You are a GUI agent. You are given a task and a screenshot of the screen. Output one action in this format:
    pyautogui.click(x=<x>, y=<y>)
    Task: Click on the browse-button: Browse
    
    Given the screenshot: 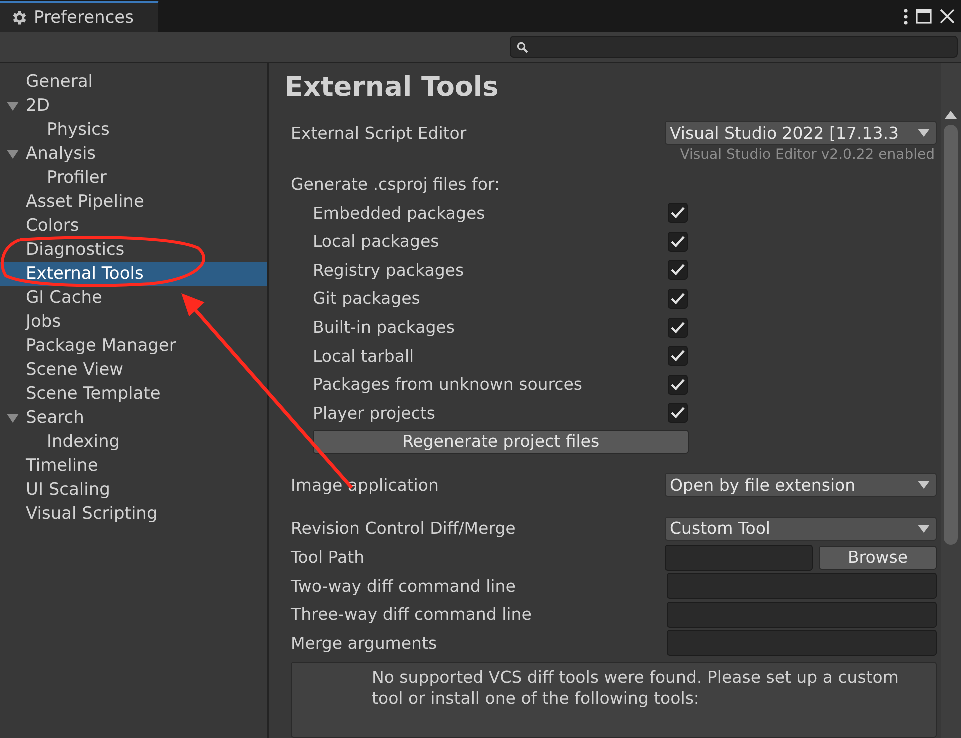 What is the action you would take?
    pyautogui.click(x=878, y=558)
    